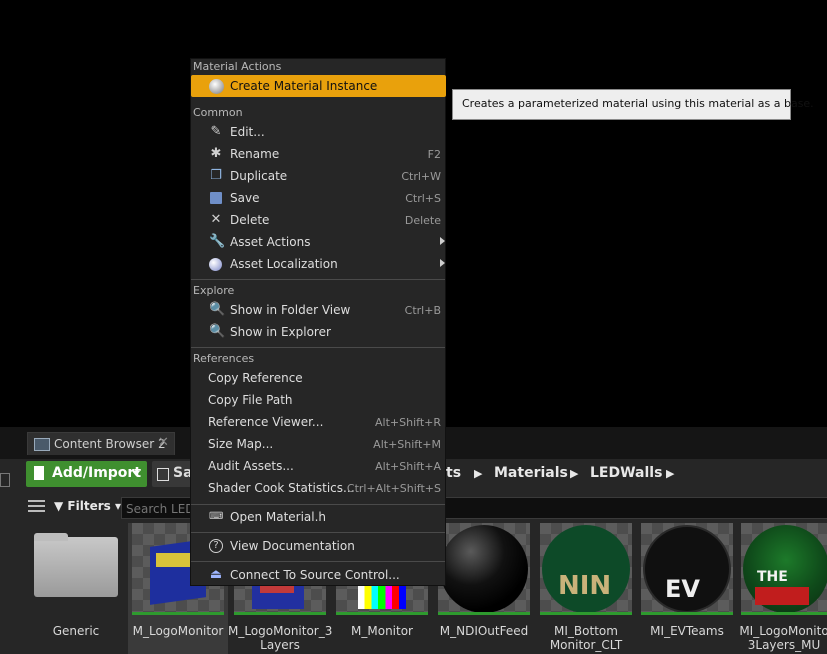  I want to click on close-icon: ✕, so click(163, 442).